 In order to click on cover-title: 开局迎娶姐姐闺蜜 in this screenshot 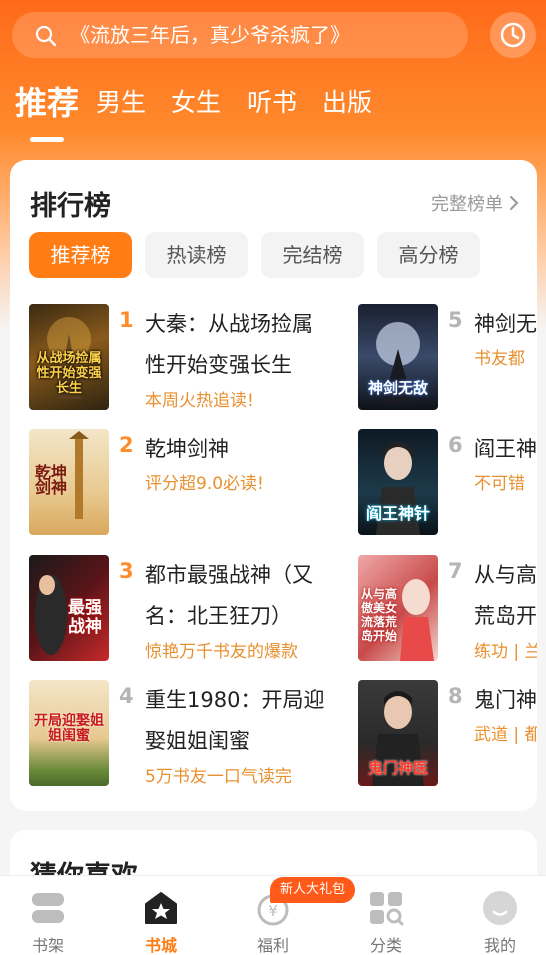, I will do `click(69, 728)`.